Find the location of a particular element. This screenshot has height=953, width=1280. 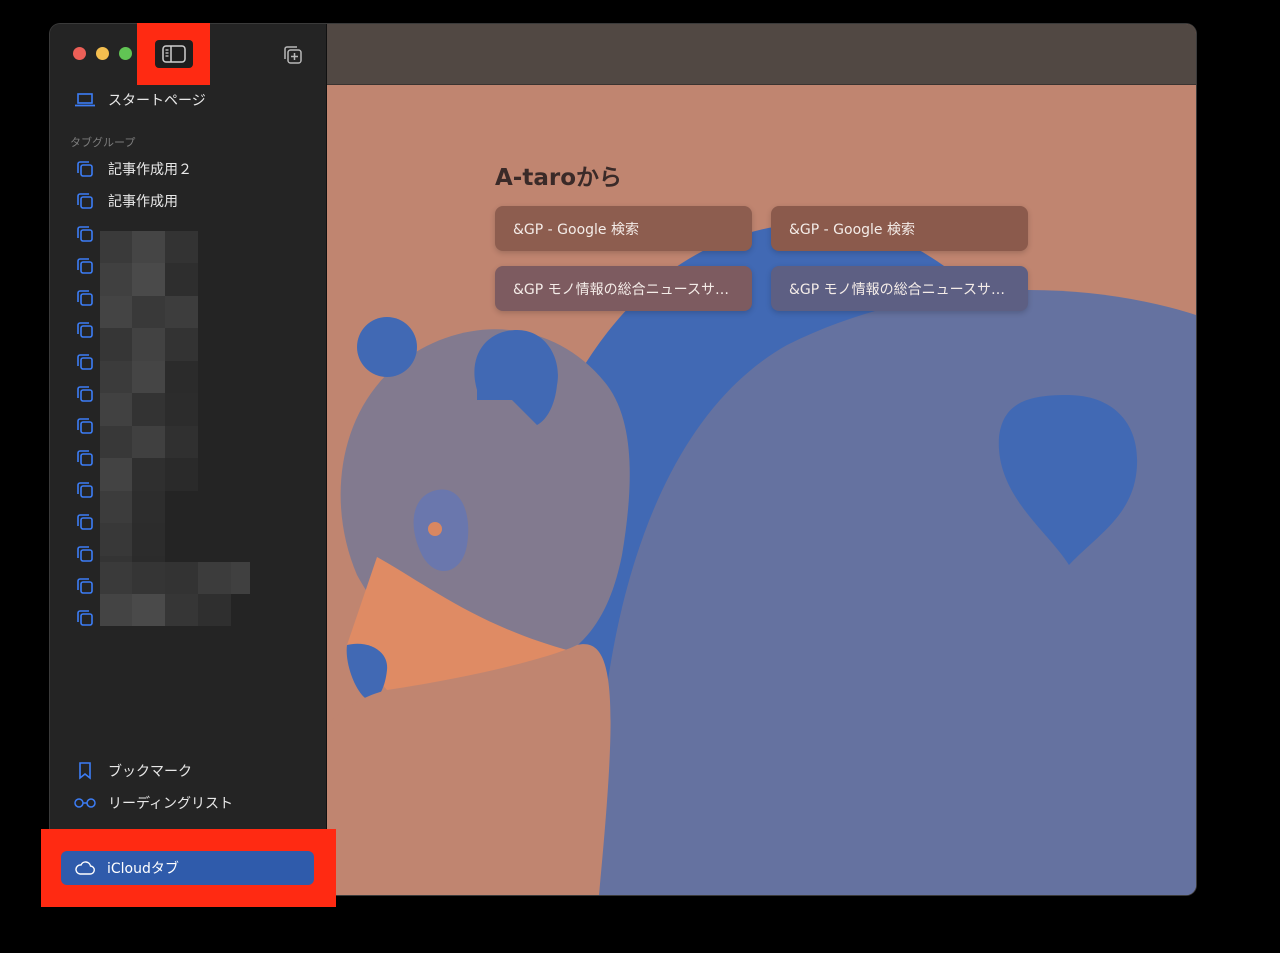

sidebar-item-icloud-tabs: iCloudタブ is located at coordinates (187, 868).